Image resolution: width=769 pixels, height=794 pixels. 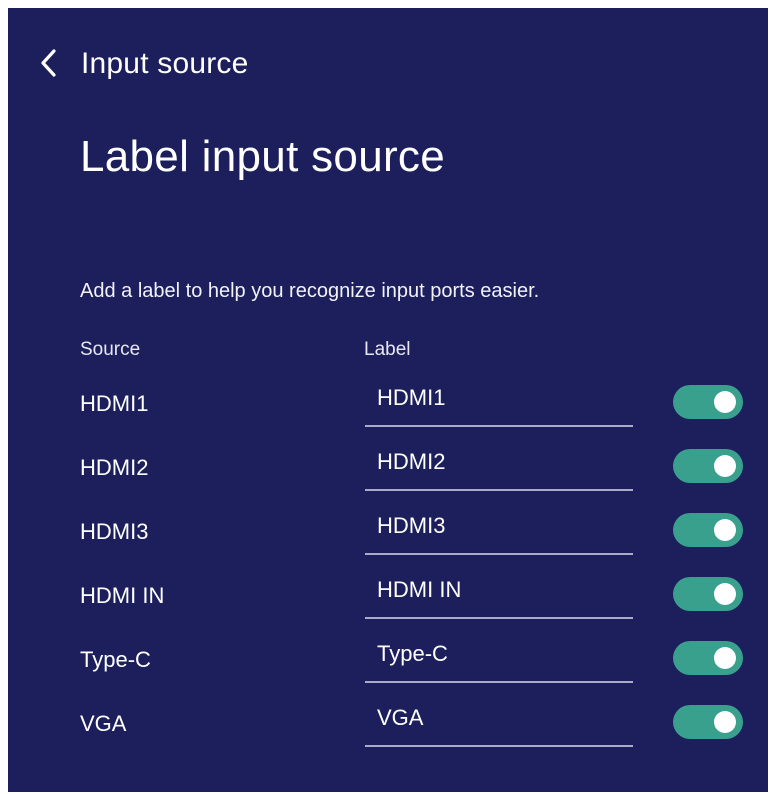 I want to click on source-name: VGA, so click(x=103, y=723).